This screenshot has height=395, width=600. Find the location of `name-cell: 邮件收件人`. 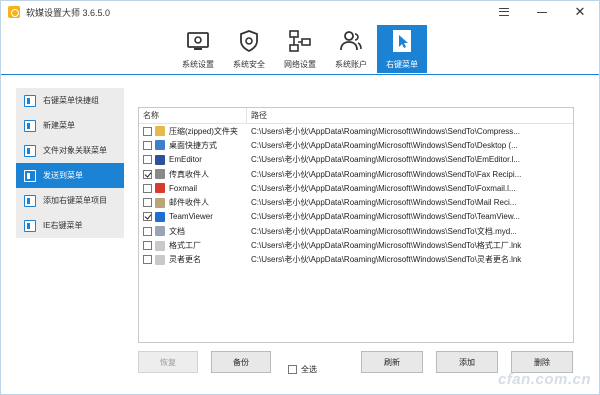

name-cell: 邮件收件人 is located at coordinates (193, 202).